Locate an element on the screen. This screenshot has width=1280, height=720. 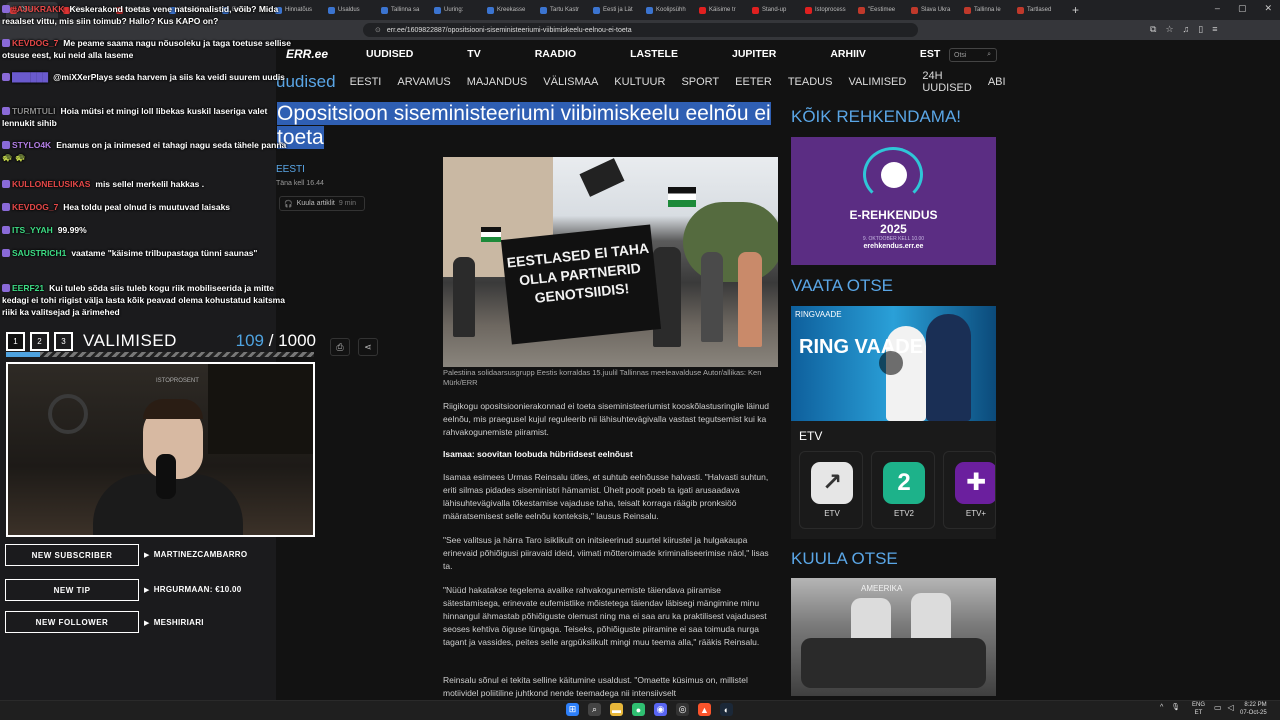
browser-tab: Tallinna le is located at coordinates (986, 10).